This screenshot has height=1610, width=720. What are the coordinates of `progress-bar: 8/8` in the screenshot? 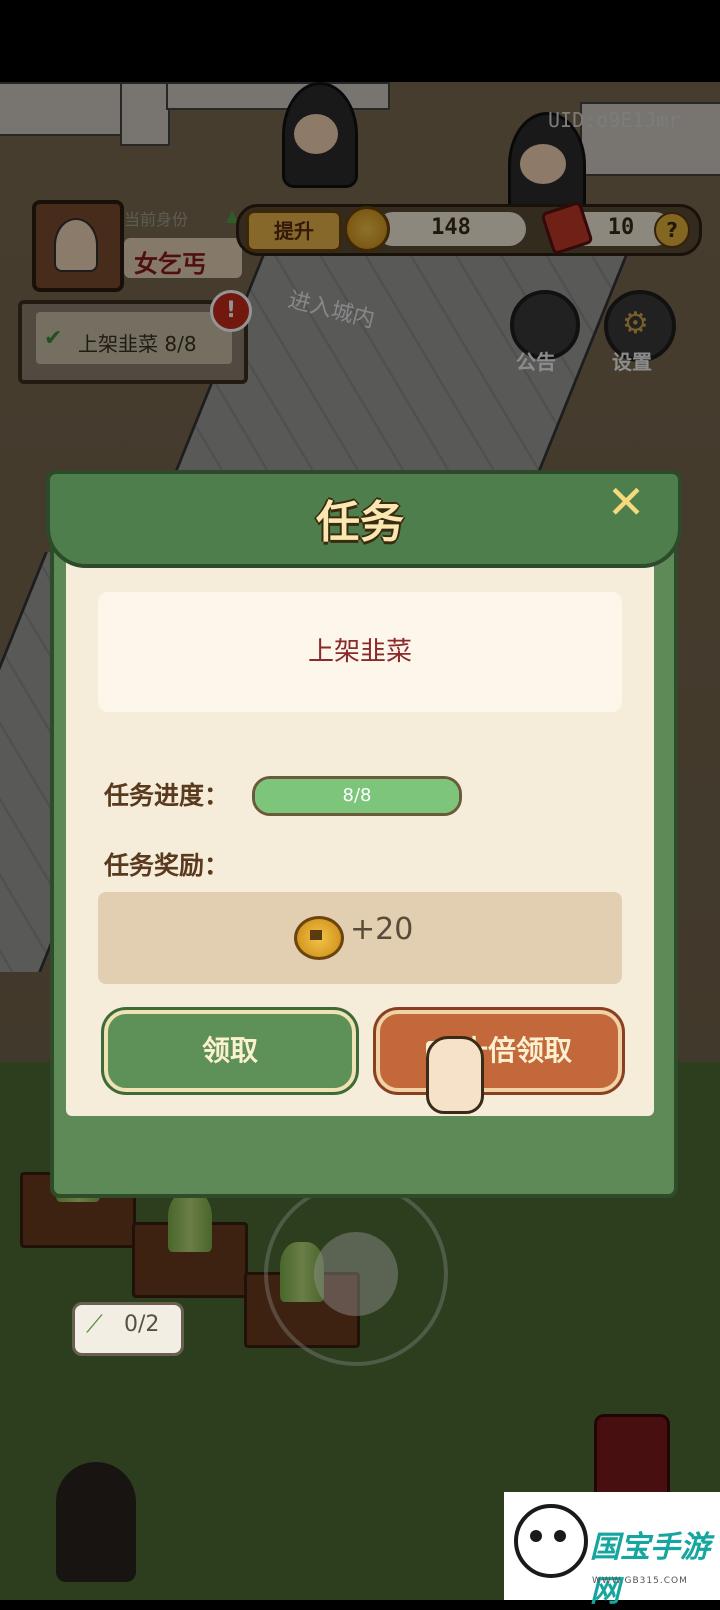 It's located at (357, 796).